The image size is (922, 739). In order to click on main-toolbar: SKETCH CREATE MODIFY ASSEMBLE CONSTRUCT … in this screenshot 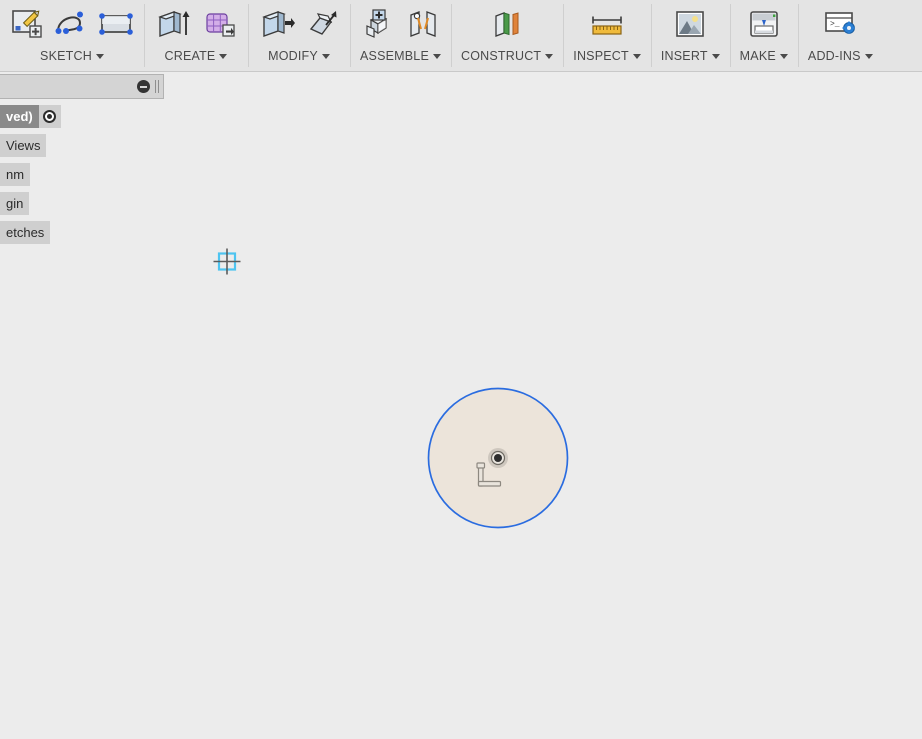, I will do `click(461, 36)`.